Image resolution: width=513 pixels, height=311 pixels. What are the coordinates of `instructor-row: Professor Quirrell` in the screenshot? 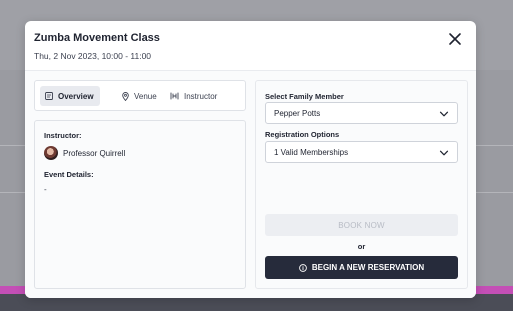 It's located at (84, 153).